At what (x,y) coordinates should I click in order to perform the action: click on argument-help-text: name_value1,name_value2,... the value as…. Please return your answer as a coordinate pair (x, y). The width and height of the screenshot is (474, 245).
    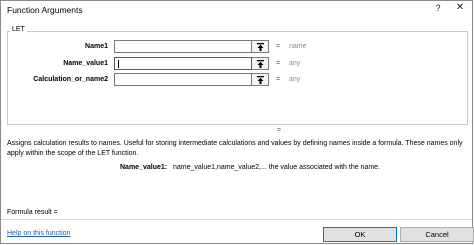
    Looking at the image, I should click on (277, 167).